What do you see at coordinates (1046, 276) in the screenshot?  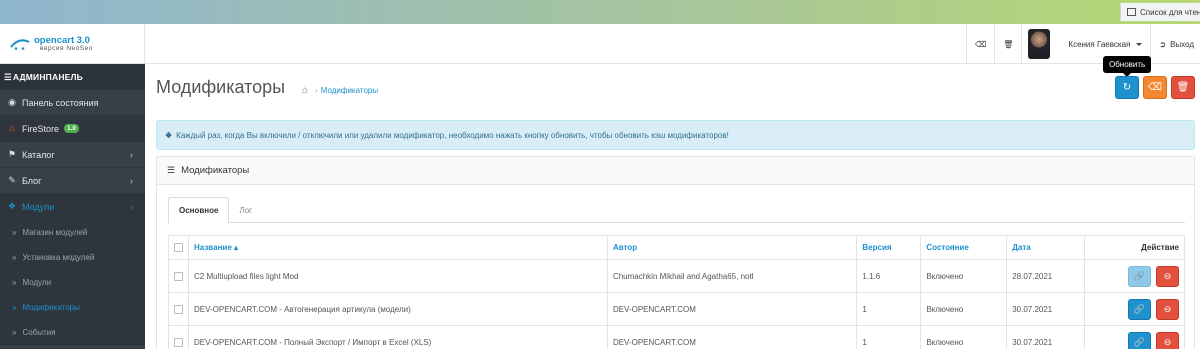 I see `cell-date: 28.07.2021` at bounding box center [1046, 276].